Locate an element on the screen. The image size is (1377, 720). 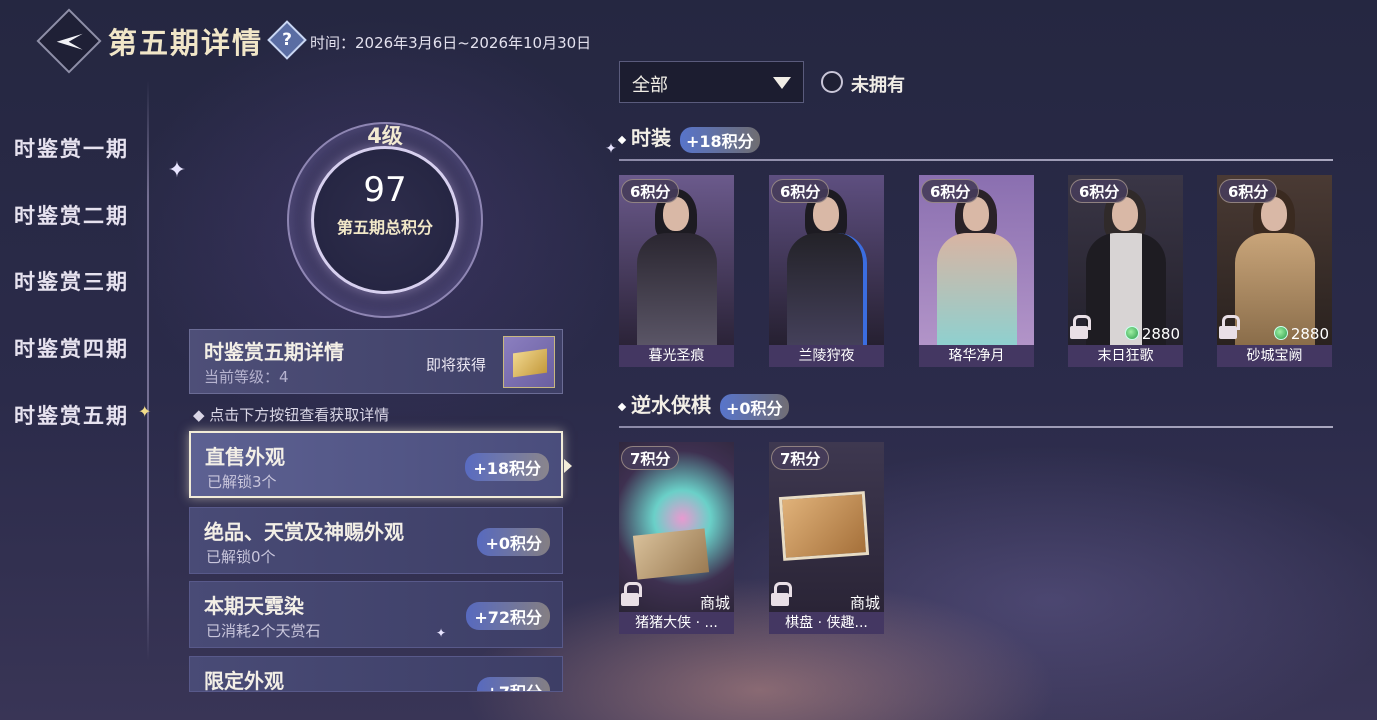
section-points: +0积分 is located at coordinates (754, 406).